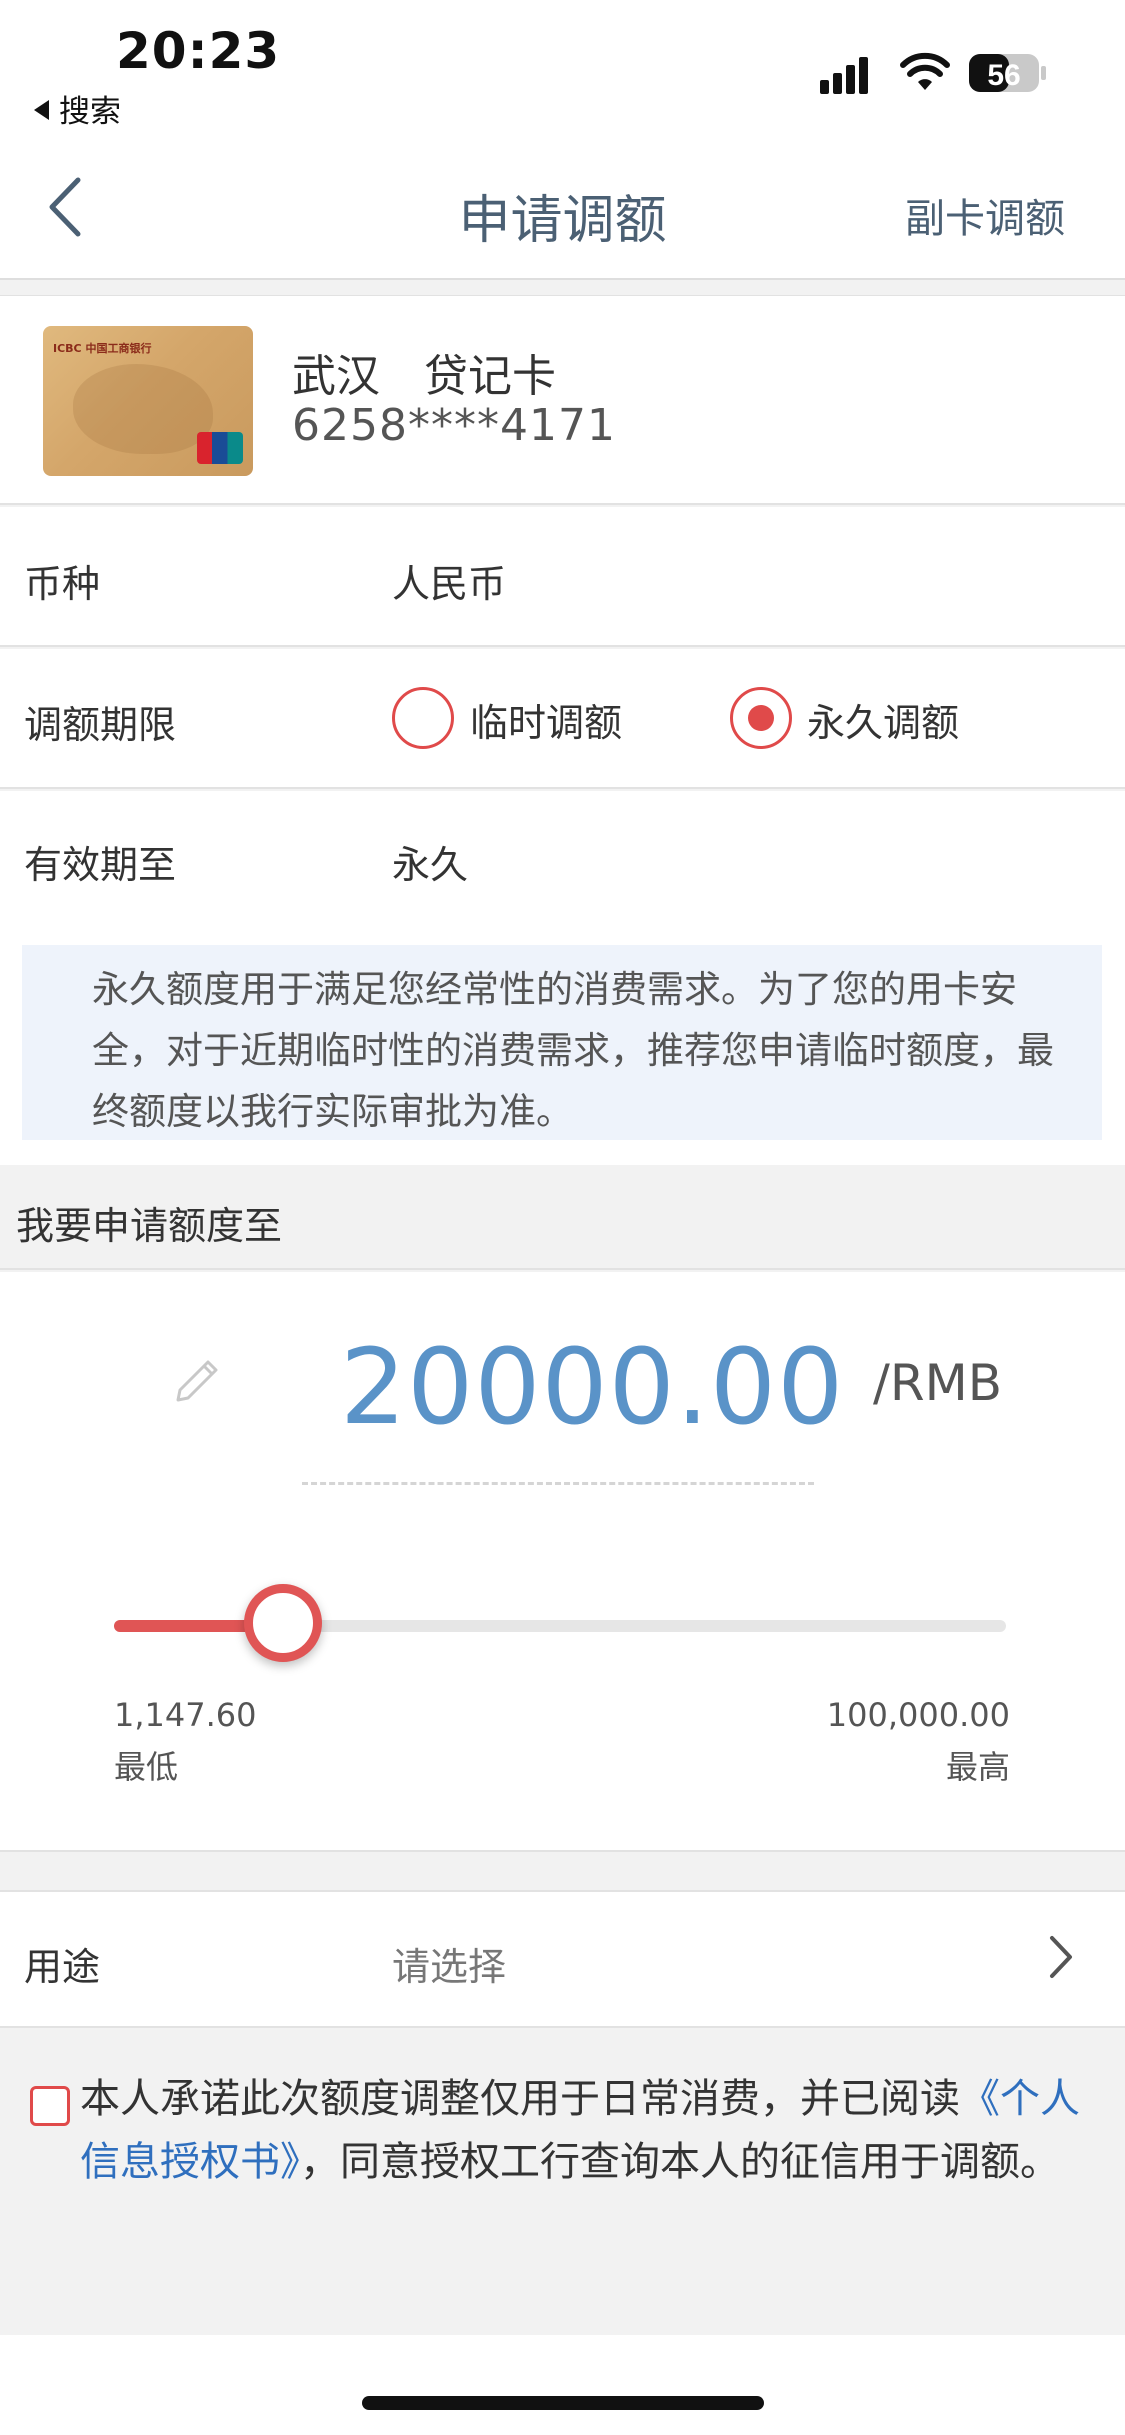 This screenshot has width=1125, height=2435. What do you see at coordinates (185, 1715) in the screenshot?
I see `min-amount-value: 1,147.60` at bounding box center [185, 1715].